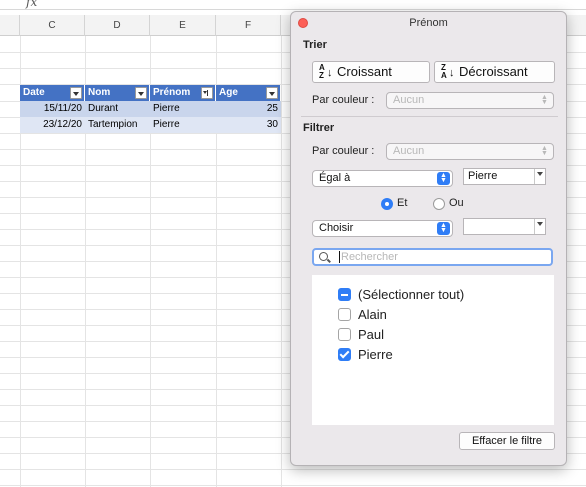 This screenshot has width=586, height=487. What do you see at coordinates (52, 125) in the screenshot?
I see `table-cell-date: 23/12/20` at bounding box center [52, 125].